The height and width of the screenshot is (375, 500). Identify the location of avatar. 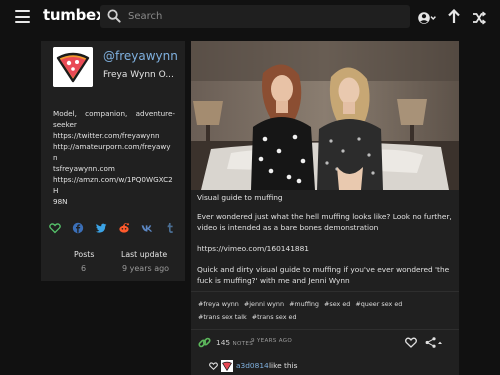
(73, 67).